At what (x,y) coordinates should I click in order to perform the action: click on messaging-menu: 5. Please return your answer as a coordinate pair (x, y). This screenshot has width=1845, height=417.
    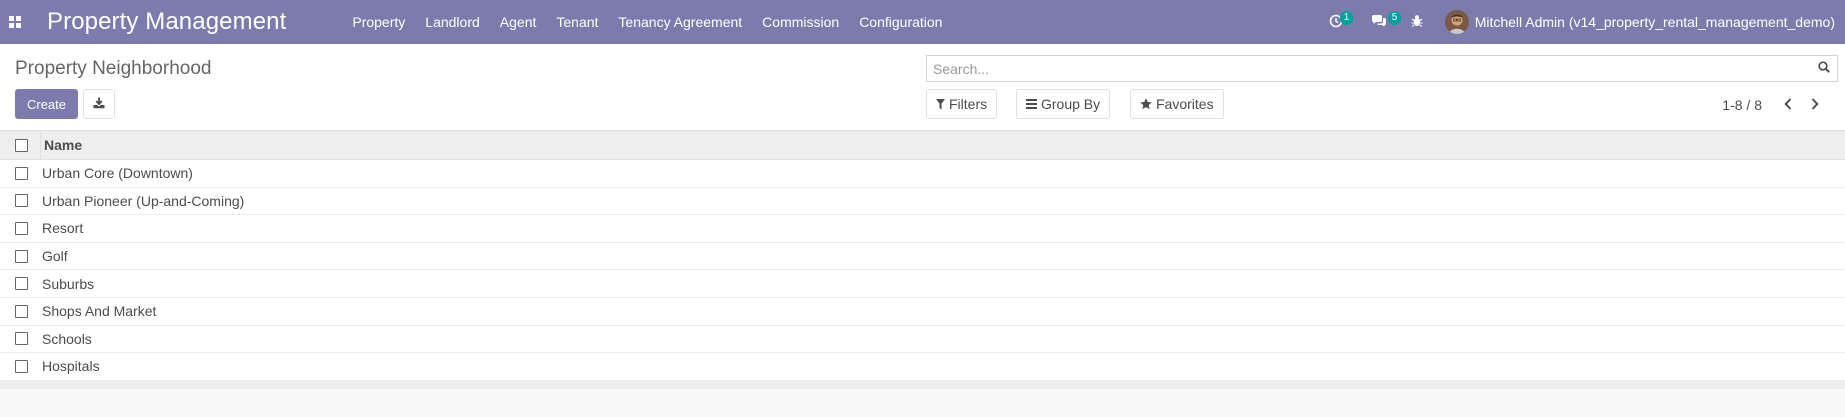
    Looking at the image, I should click on (1381, 22).